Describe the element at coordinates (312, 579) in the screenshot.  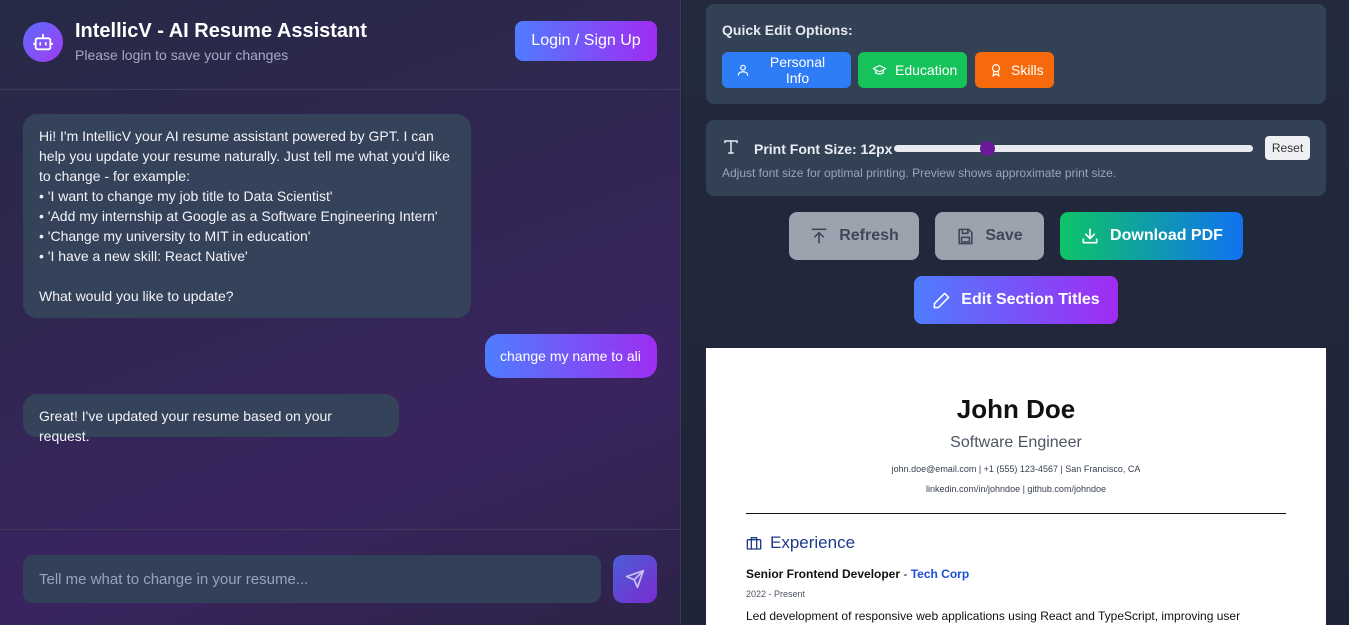
I see `chat-input` at that location.